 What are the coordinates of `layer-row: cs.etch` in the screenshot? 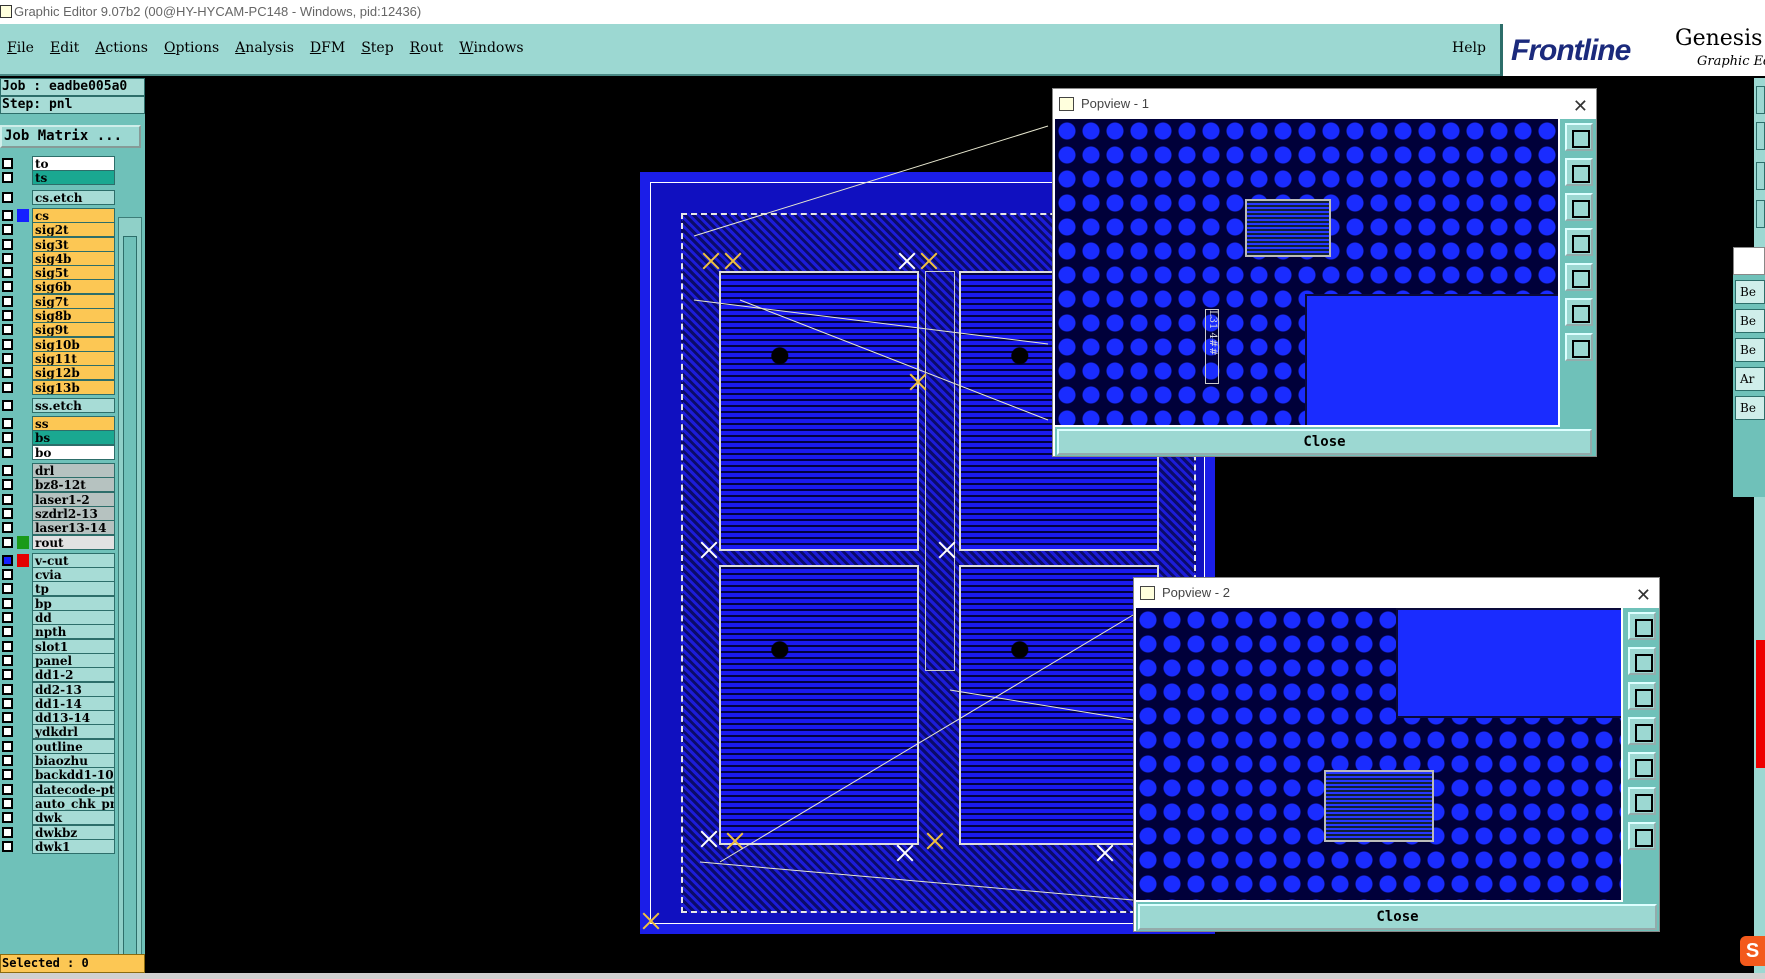 It's located at (57, 197).